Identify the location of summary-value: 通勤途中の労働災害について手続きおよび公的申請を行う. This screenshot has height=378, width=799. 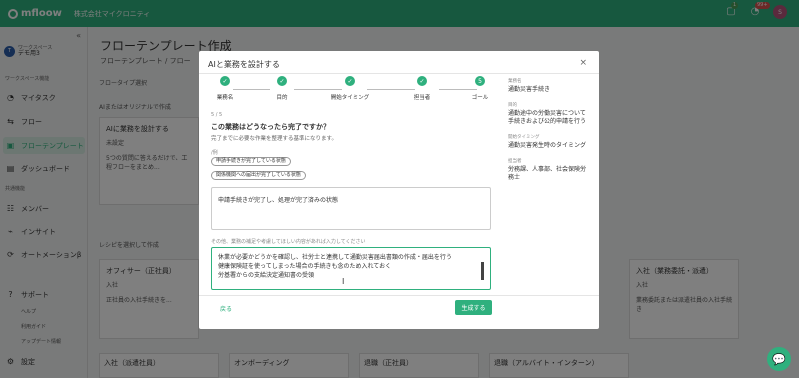
(547, 117).